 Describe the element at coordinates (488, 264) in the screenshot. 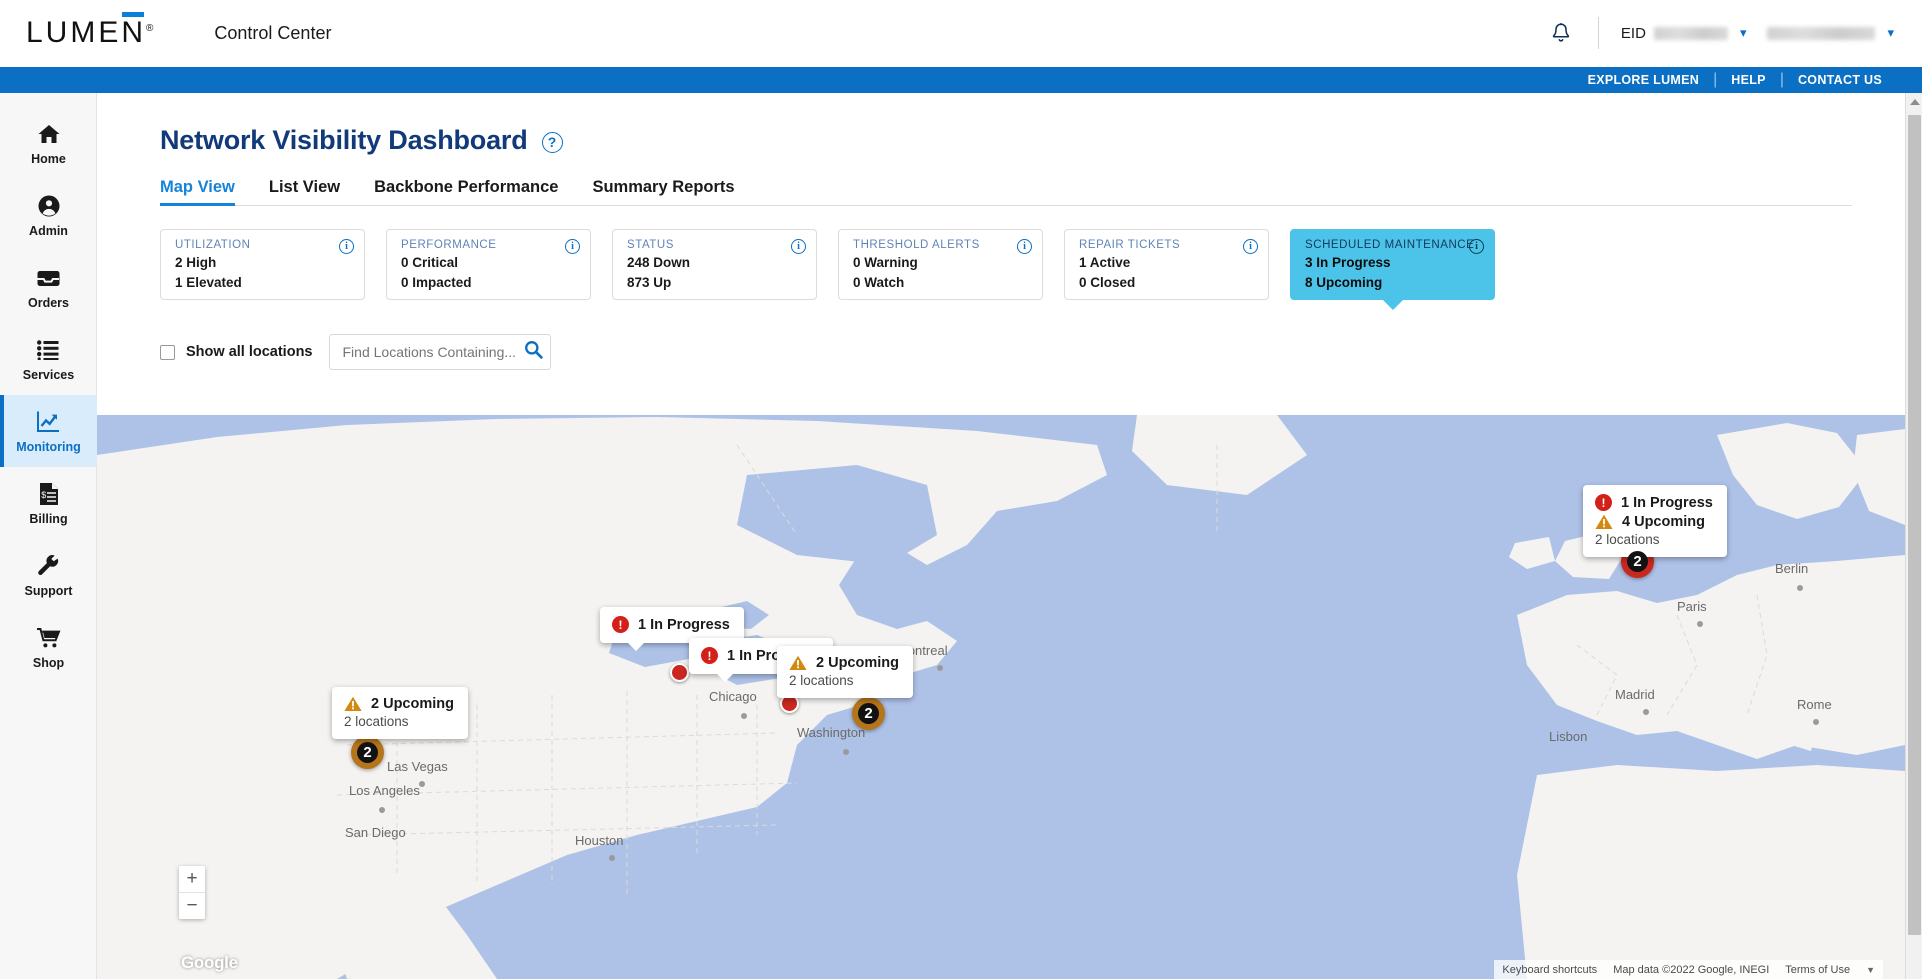

I see `kpi-card-performance: PERFORMANCE 0 Critical 0 Impacted i` at that location.